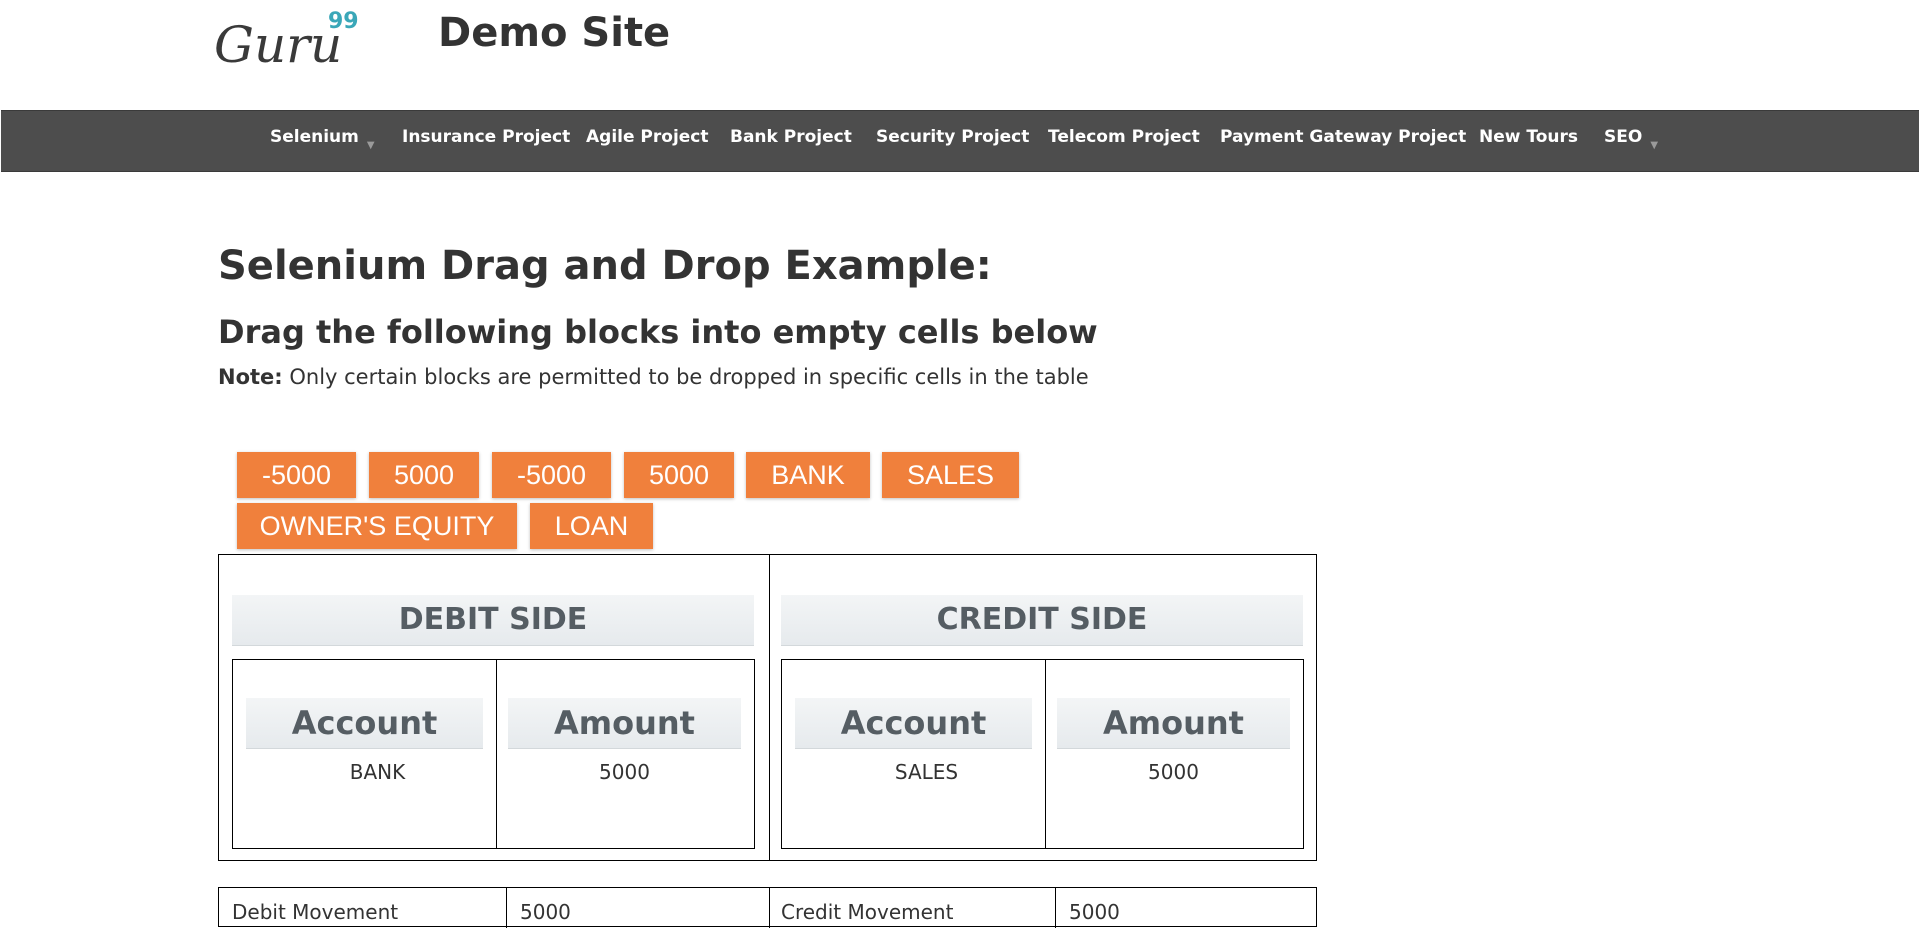 This screenshot has height=928, width=1920. What do you see at coordinates (624, 723) in the screenshot?
I see `debit-amount-header: Amount` at bounding box center [624, 723].